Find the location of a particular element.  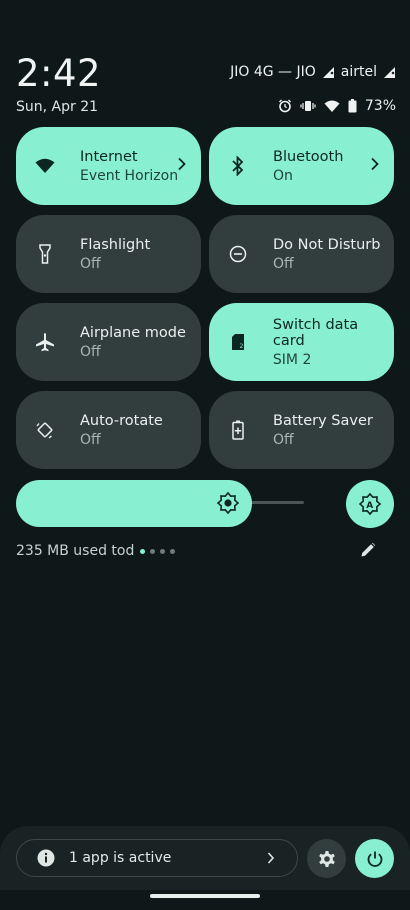

info-icon is located at coordinates (46, 858).